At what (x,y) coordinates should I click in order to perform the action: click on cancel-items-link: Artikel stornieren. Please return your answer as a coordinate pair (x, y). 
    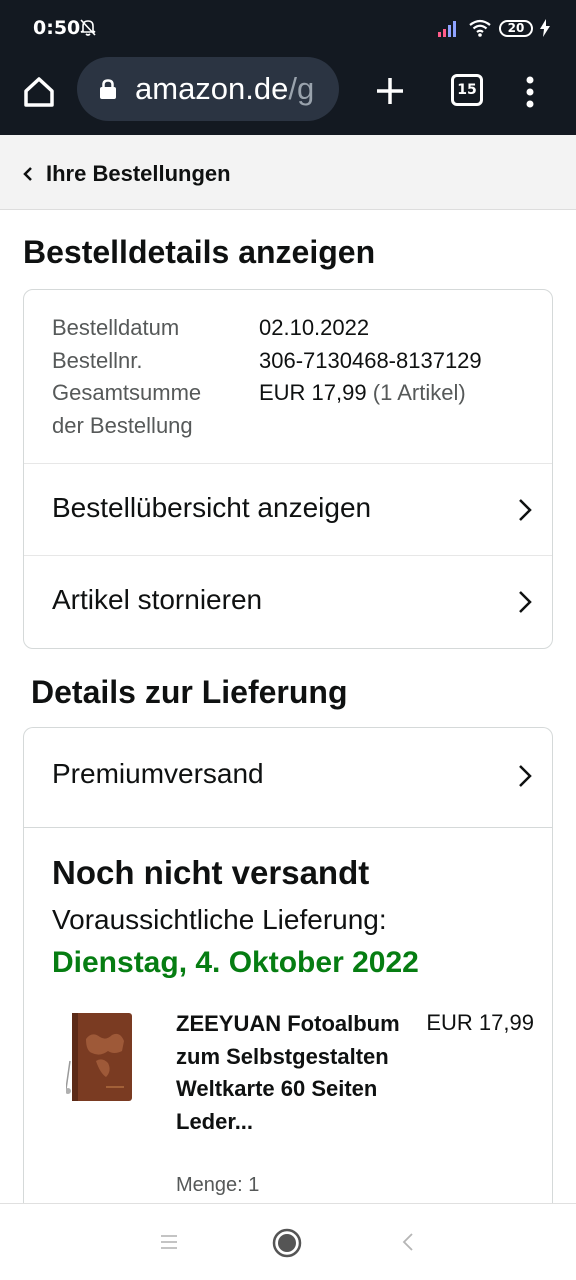
    Looking at the image, I should click on (288, 601).